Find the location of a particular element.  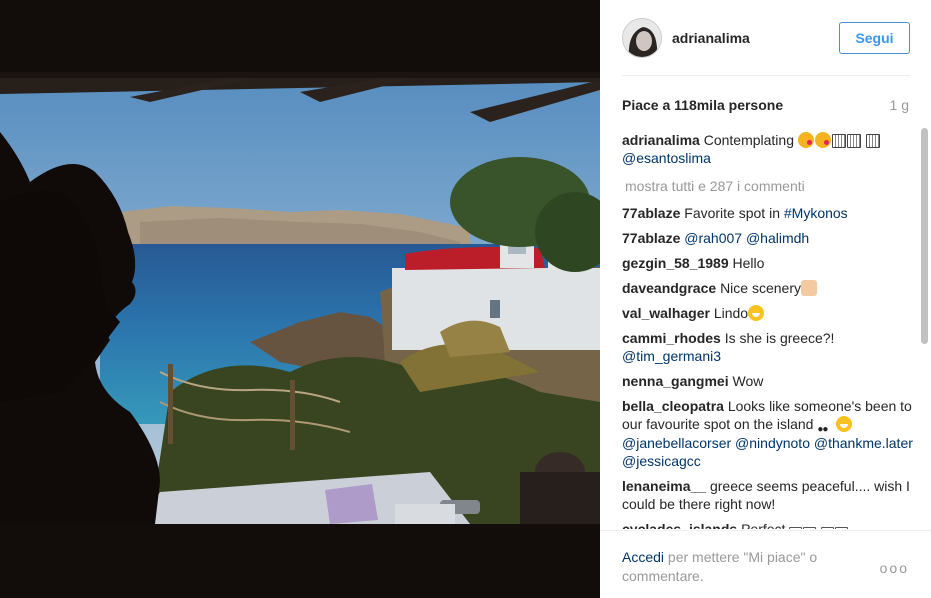

more-options-icon: ooo is located at coordinates (894, 568).